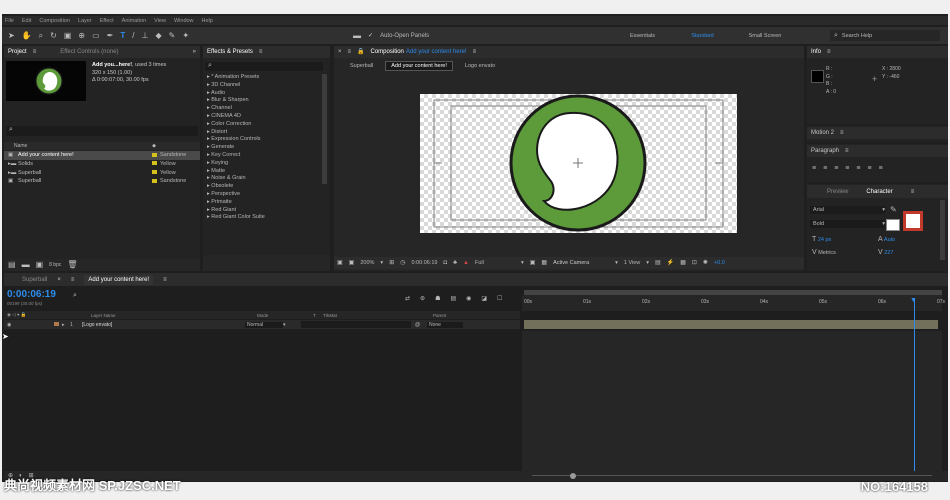  I want to click on tab-motion: Motion 2, so click(822, 133).